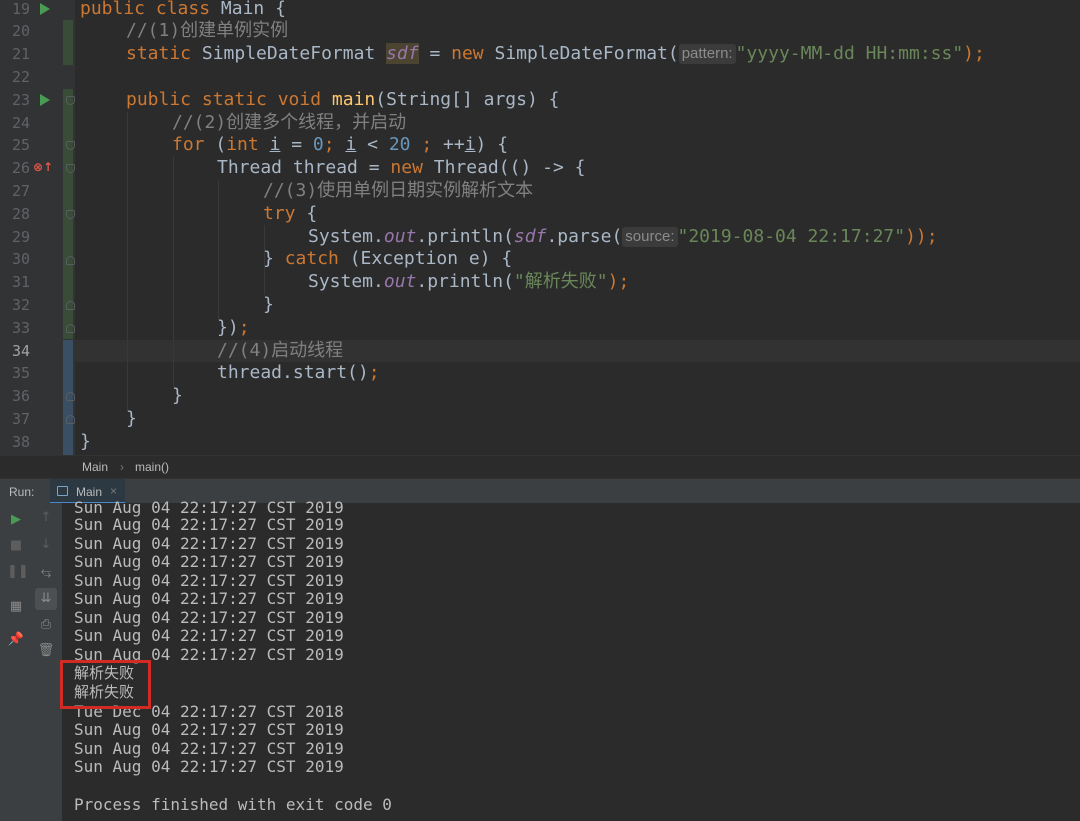 This screenshot has width=1080, height=821. I want to click on stop-icon: ■, so click(16, 546).